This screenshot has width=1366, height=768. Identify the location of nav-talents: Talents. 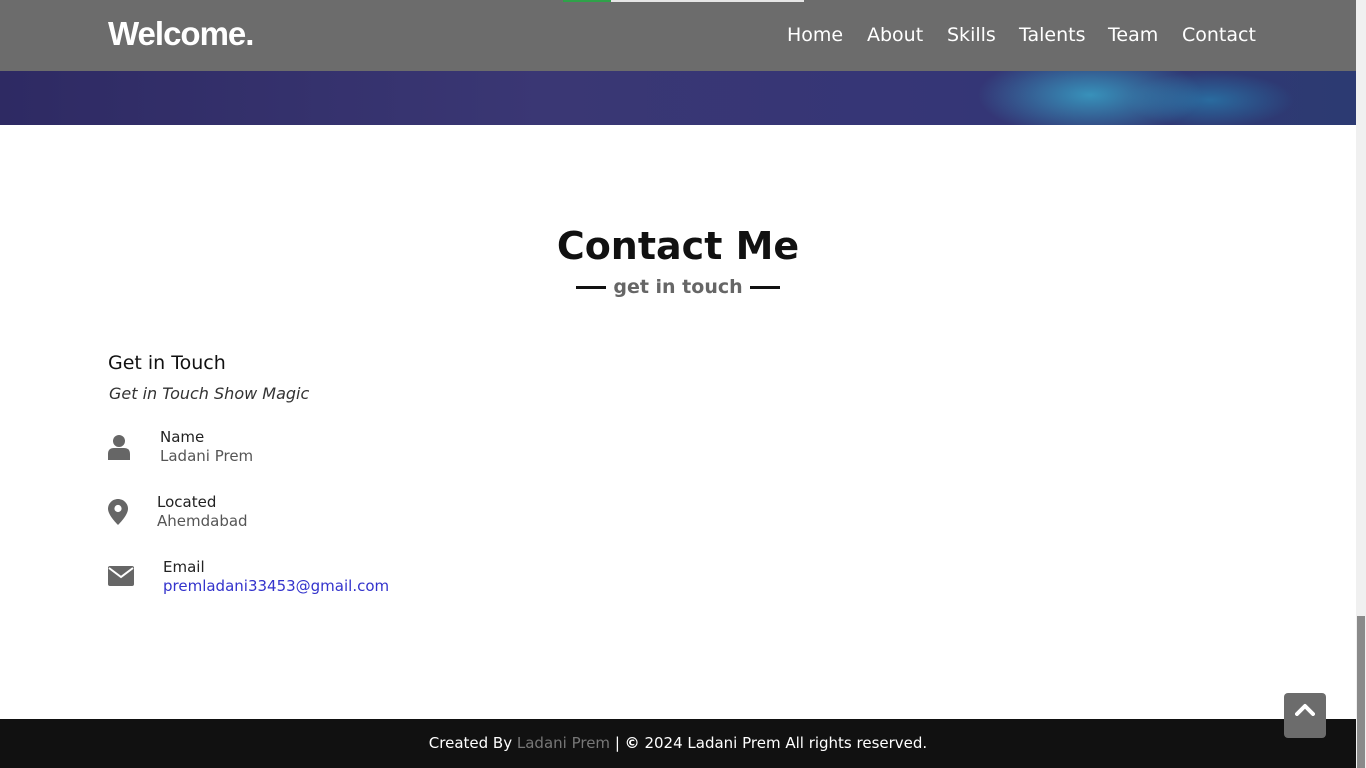
(1052, 35).